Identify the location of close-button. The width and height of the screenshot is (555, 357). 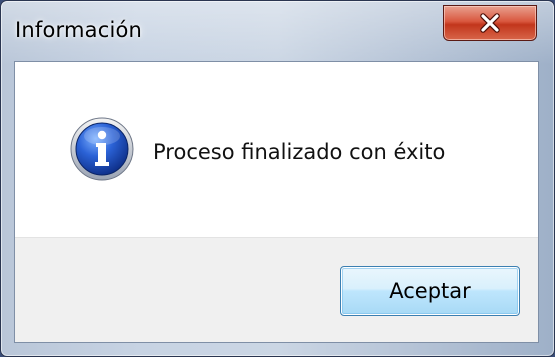
(490, 23).